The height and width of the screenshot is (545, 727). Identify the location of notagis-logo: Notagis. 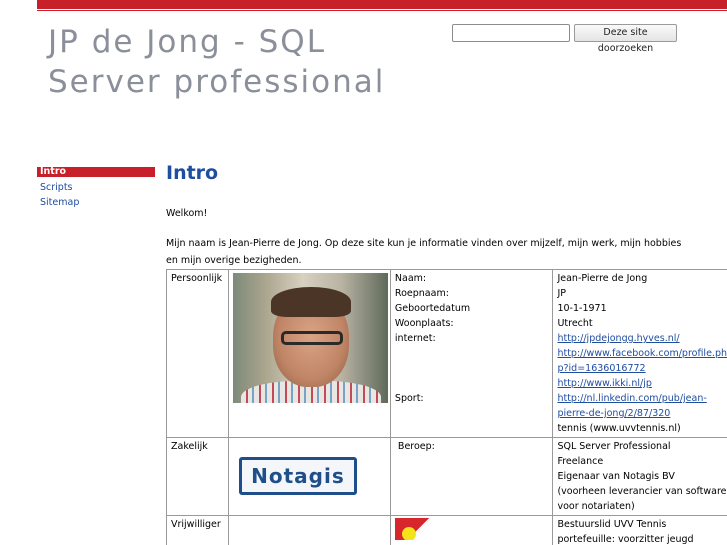
(297, 476).